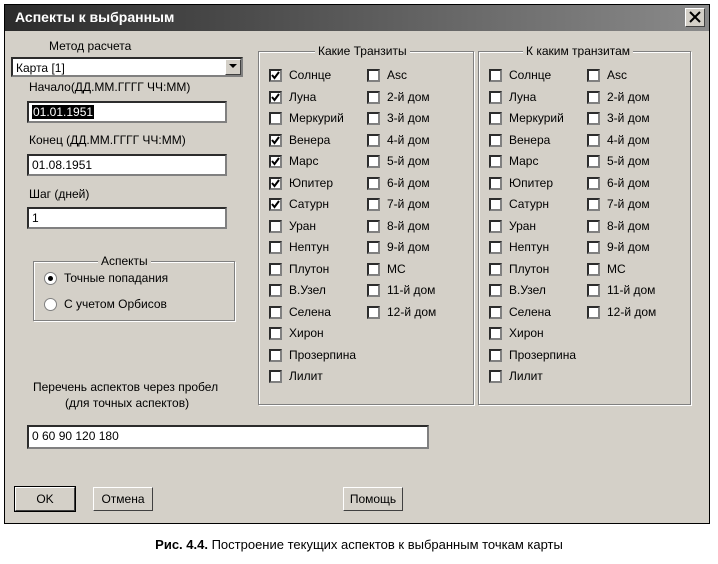  Describe the element at coordinates (116, 278) in the screenshot. I see `radio-label: Точные попадания` at that location.